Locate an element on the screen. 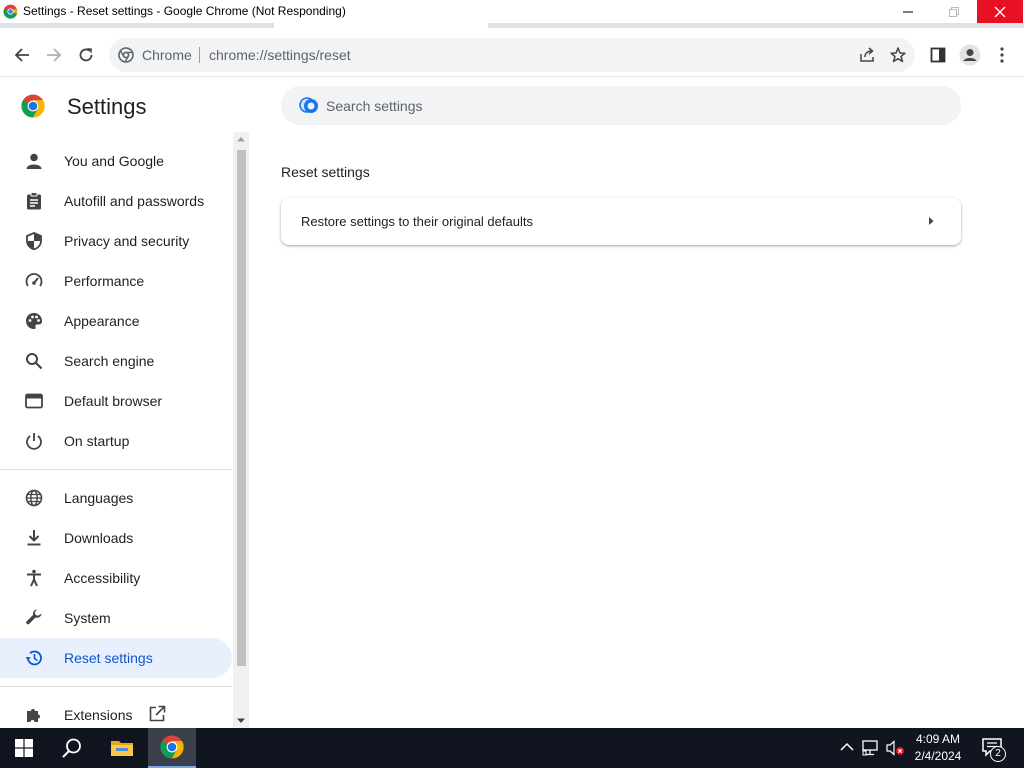 This screenshot has height=768, width=1024. sidebar-item-you-and-google: You and Google is located at coordinates (116, 161).